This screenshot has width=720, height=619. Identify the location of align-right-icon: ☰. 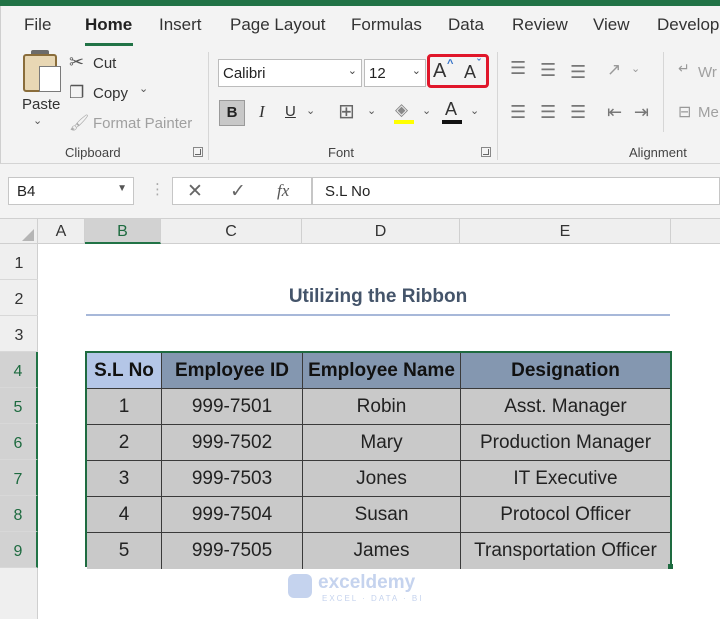
(578, 112).